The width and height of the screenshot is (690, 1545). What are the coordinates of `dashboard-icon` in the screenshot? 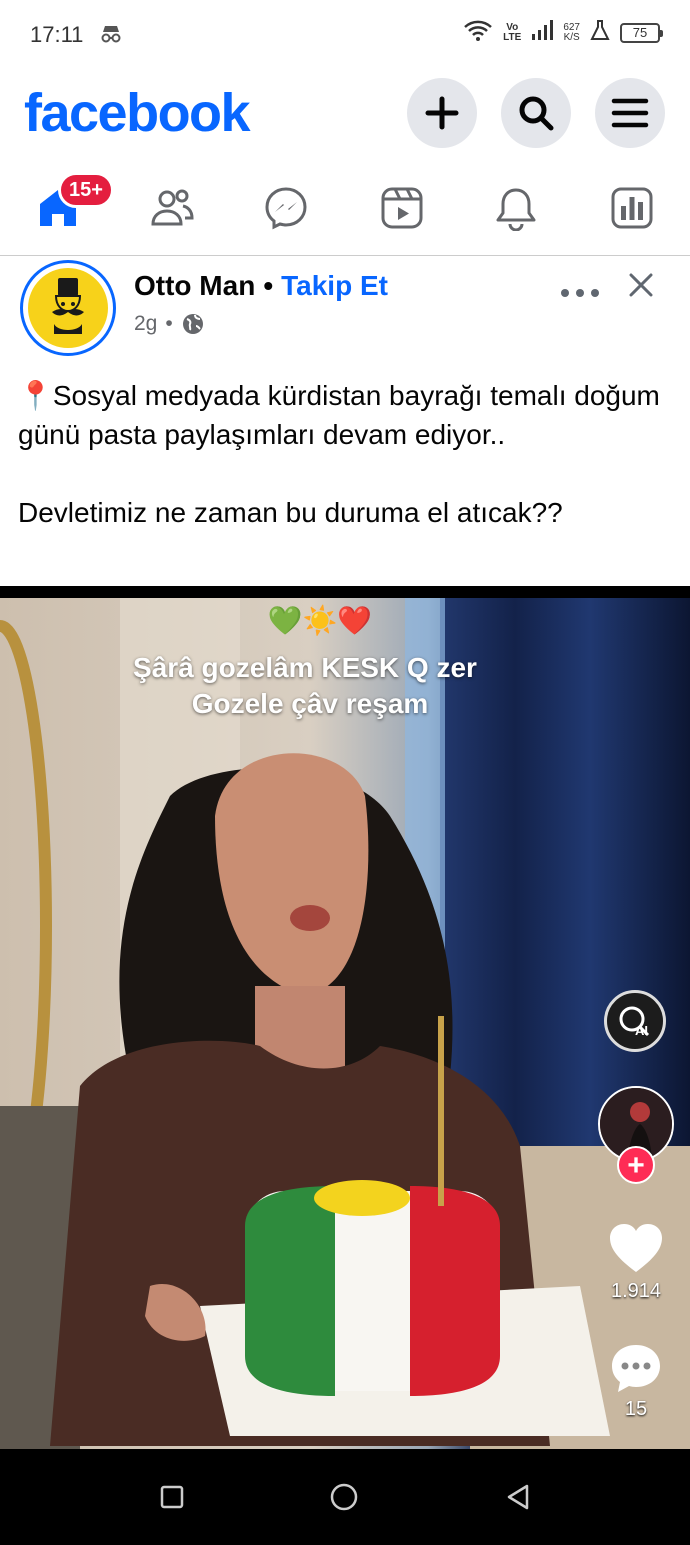 It's located at (632, 208).